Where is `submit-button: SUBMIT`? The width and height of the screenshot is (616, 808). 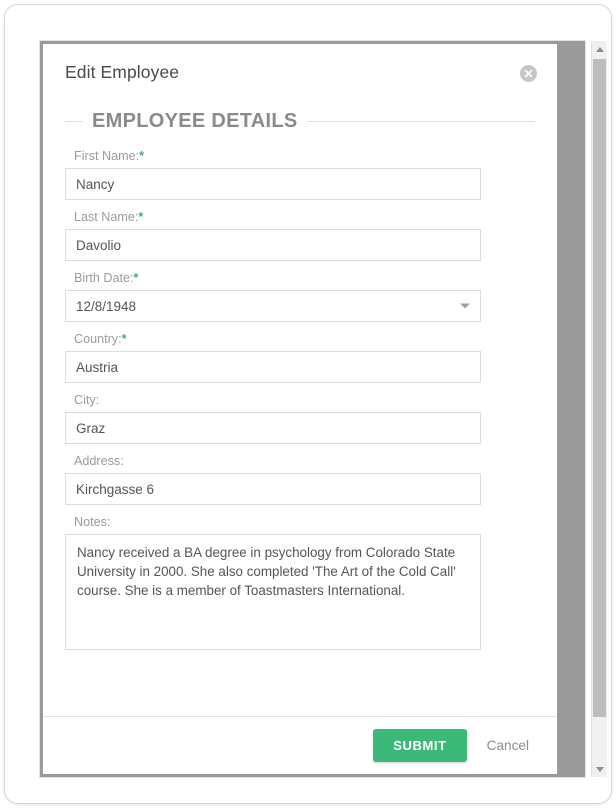
submit-button: SUBMIT is located at coordinates (420, 745).